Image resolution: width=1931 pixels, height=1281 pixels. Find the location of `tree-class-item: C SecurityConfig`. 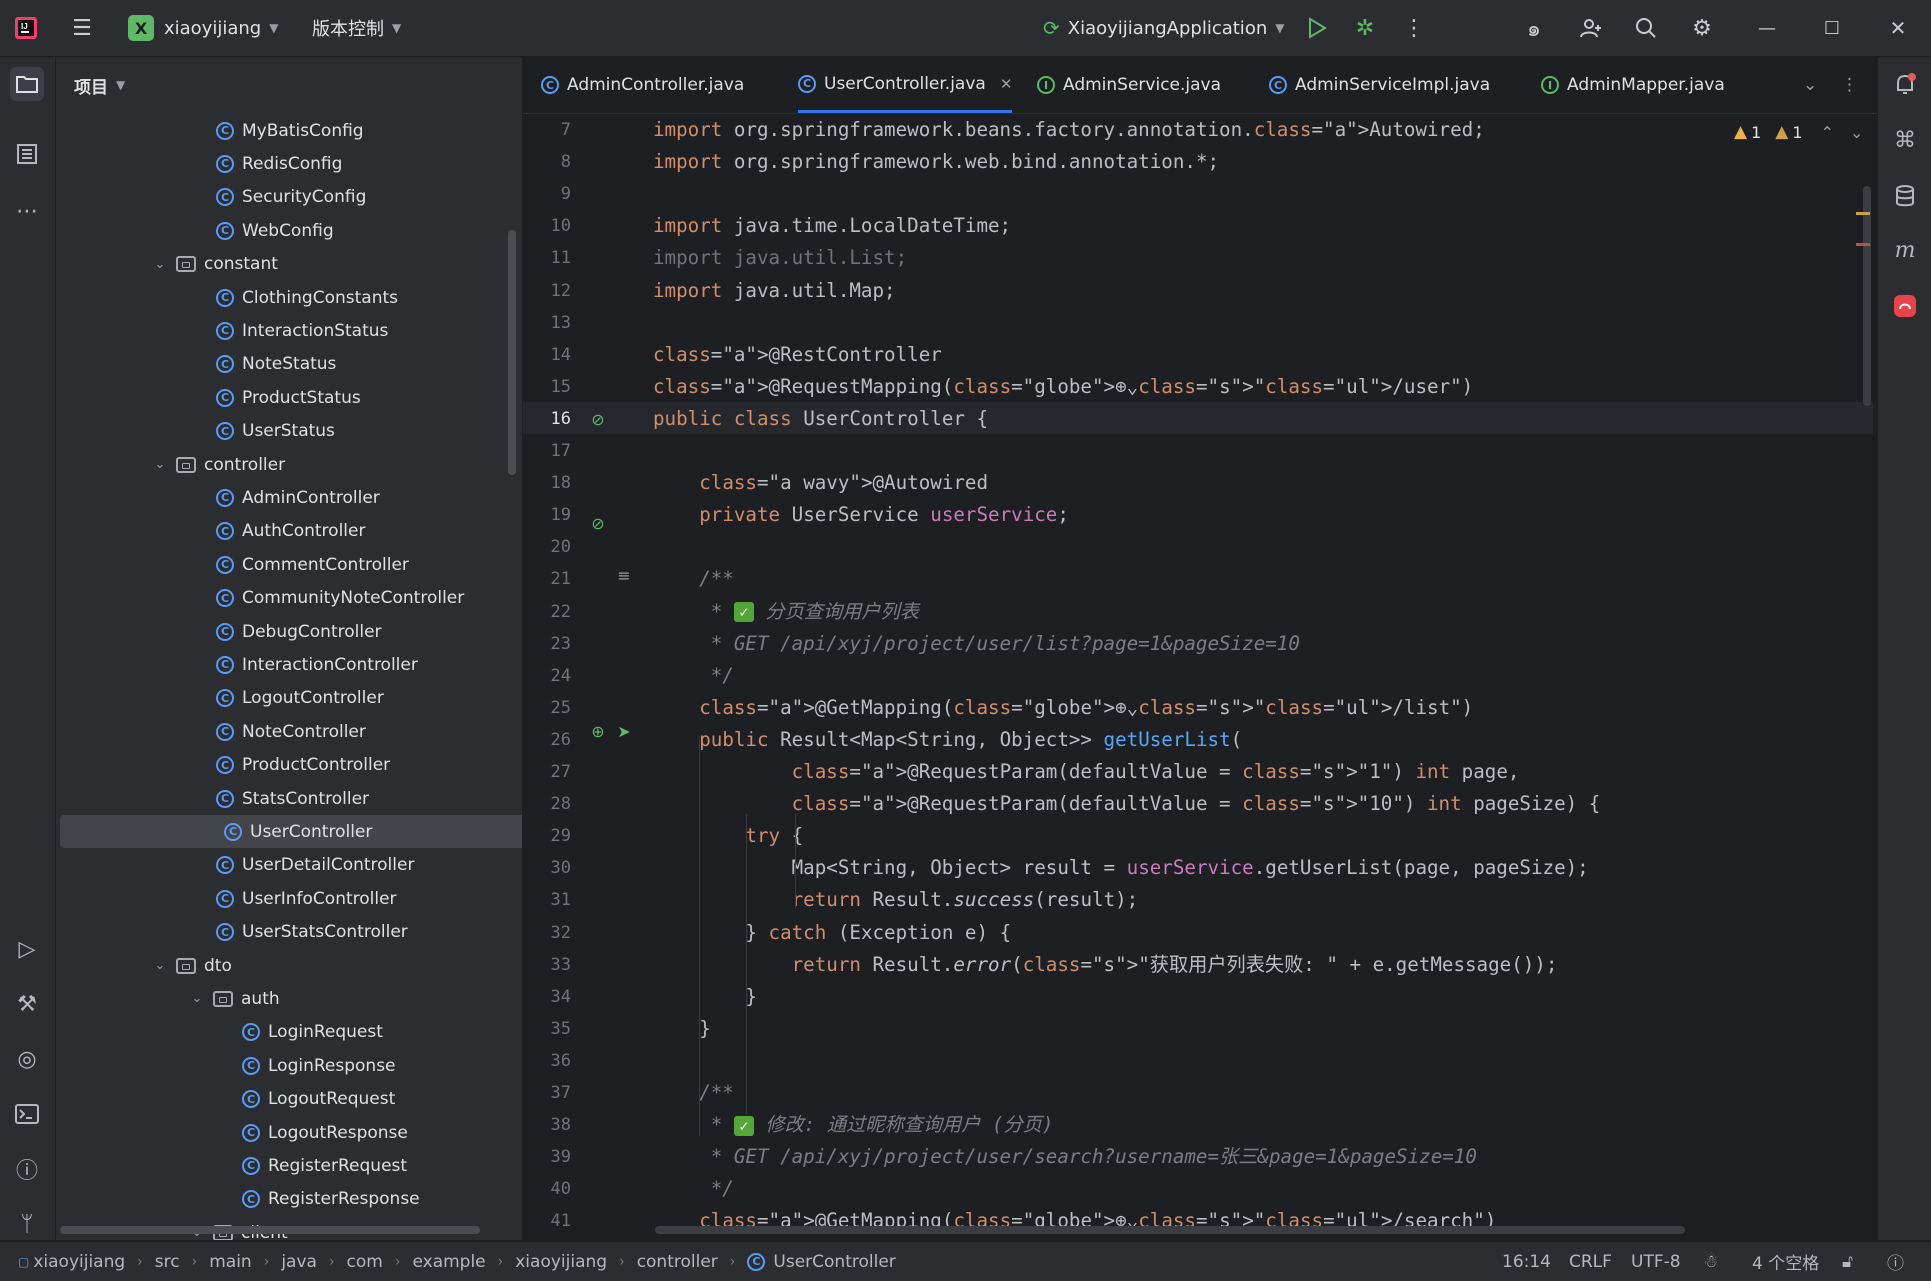

tree-class-item: C SecurityConfig is located at coordinates (291, 197).